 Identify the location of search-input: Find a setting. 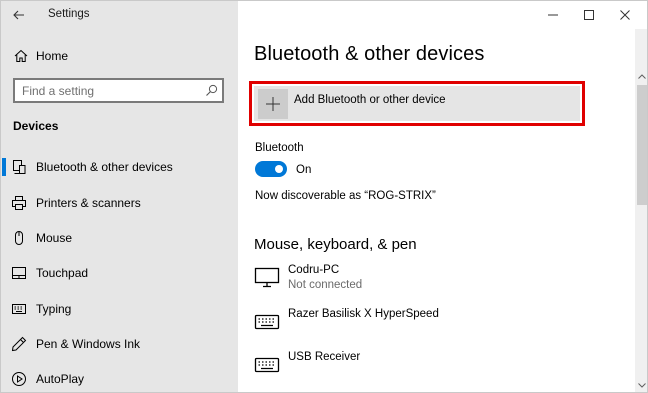
(118, 90).